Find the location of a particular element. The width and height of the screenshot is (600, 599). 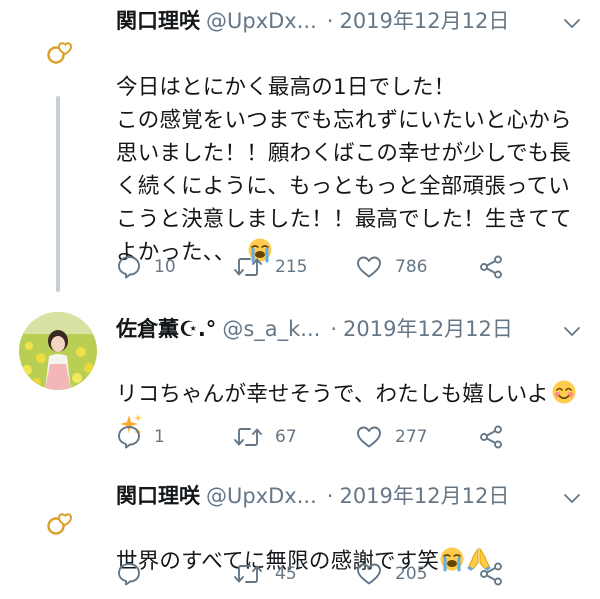

like-count: 205 is located at coordinates (411, 574).